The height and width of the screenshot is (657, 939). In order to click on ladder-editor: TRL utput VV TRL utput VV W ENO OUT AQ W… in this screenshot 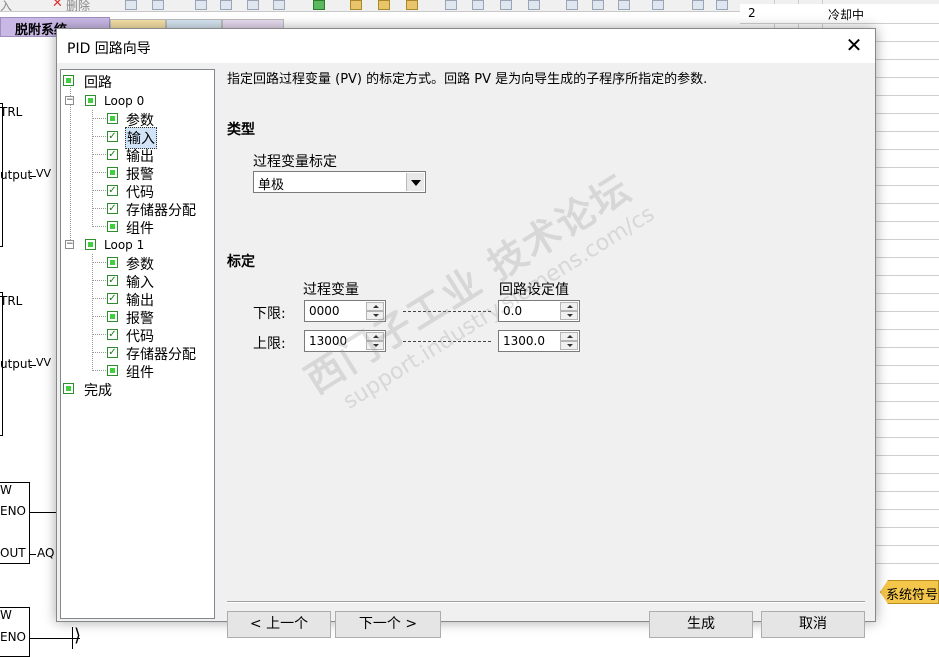, I will do `click(29, 347)`.